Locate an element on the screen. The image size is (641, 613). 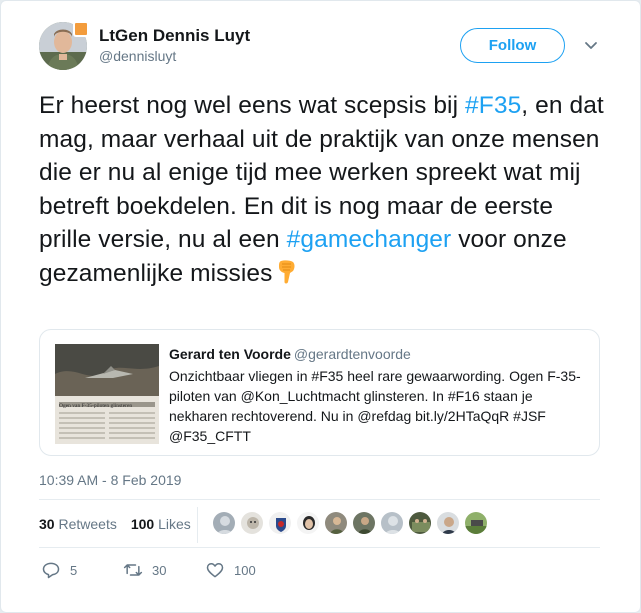
tweet-actions: 5 30 100 is located at coordinates (164, 570).